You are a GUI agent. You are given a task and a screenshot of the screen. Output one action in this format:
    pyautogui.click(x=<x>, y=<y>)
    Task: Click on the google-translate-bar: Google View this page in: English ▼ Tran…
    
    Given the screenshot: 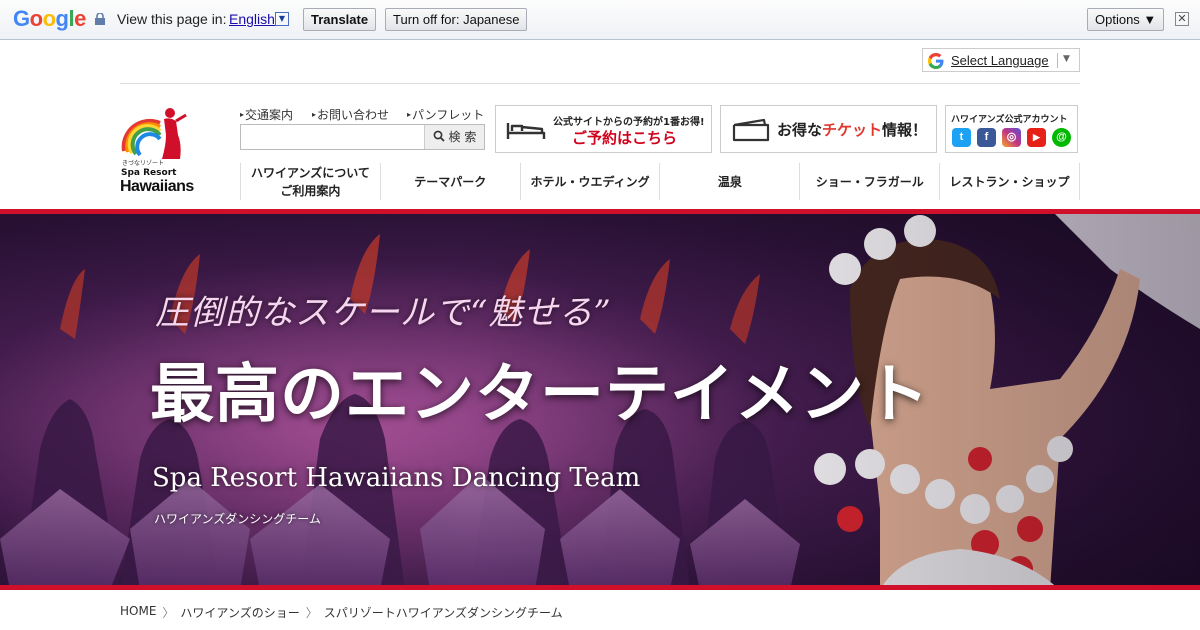 What is the action you would take?
    pyautogui.click(x=600, y=20)
    